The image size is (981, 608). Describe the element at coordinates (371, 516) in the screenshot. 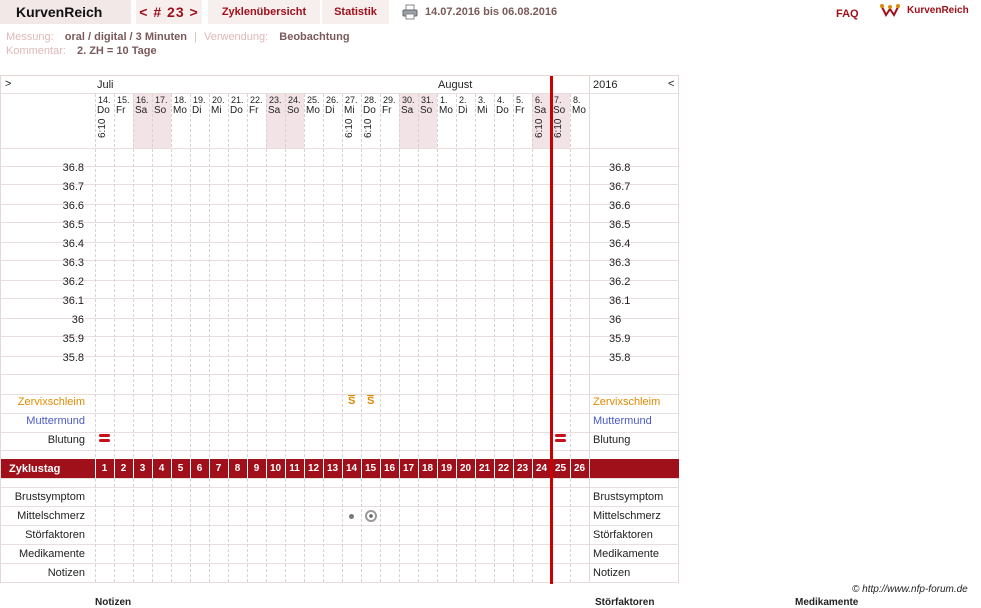

I see `midpain-ring` at that location.